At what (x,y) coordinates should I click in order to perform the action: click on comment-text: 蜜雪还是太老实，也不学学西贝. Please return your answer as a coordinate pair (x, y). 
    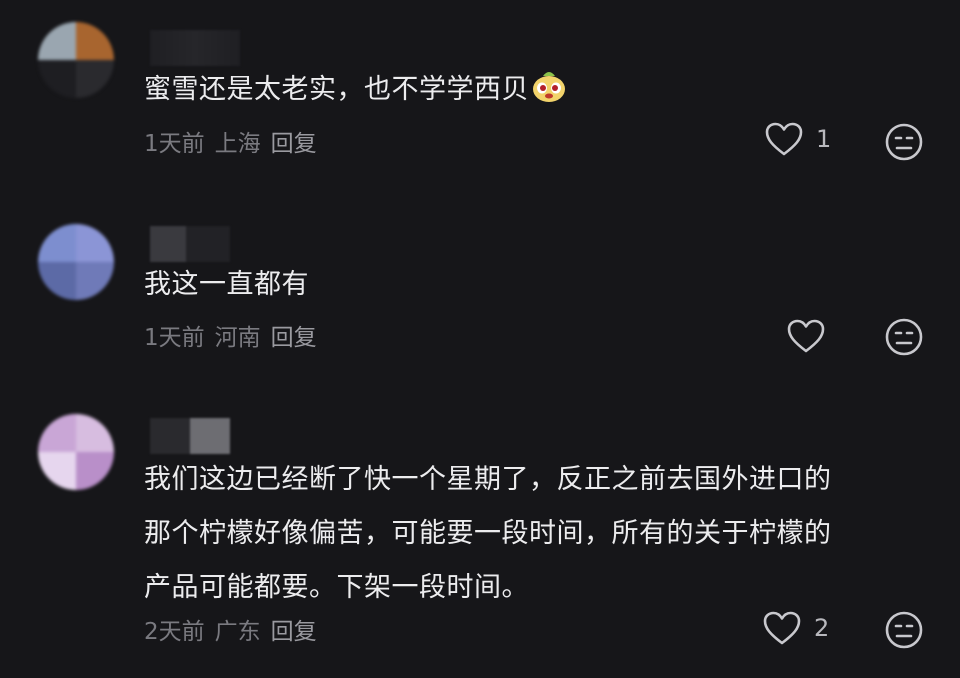
    Looking at the image, I should click on (539, 93).